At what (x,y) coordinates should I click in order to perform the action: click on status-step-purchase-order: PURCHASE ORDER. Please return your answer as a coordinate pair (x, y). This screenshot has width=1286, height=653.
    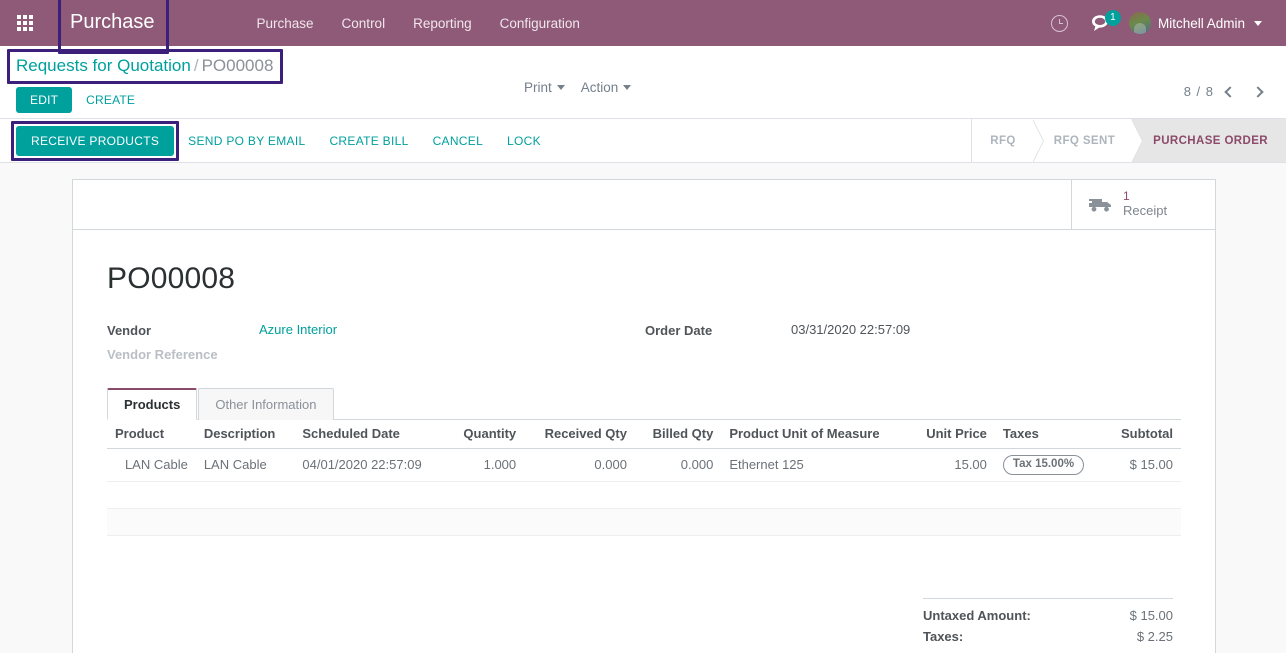
    Looking at the image, I should click on (1208, 140).